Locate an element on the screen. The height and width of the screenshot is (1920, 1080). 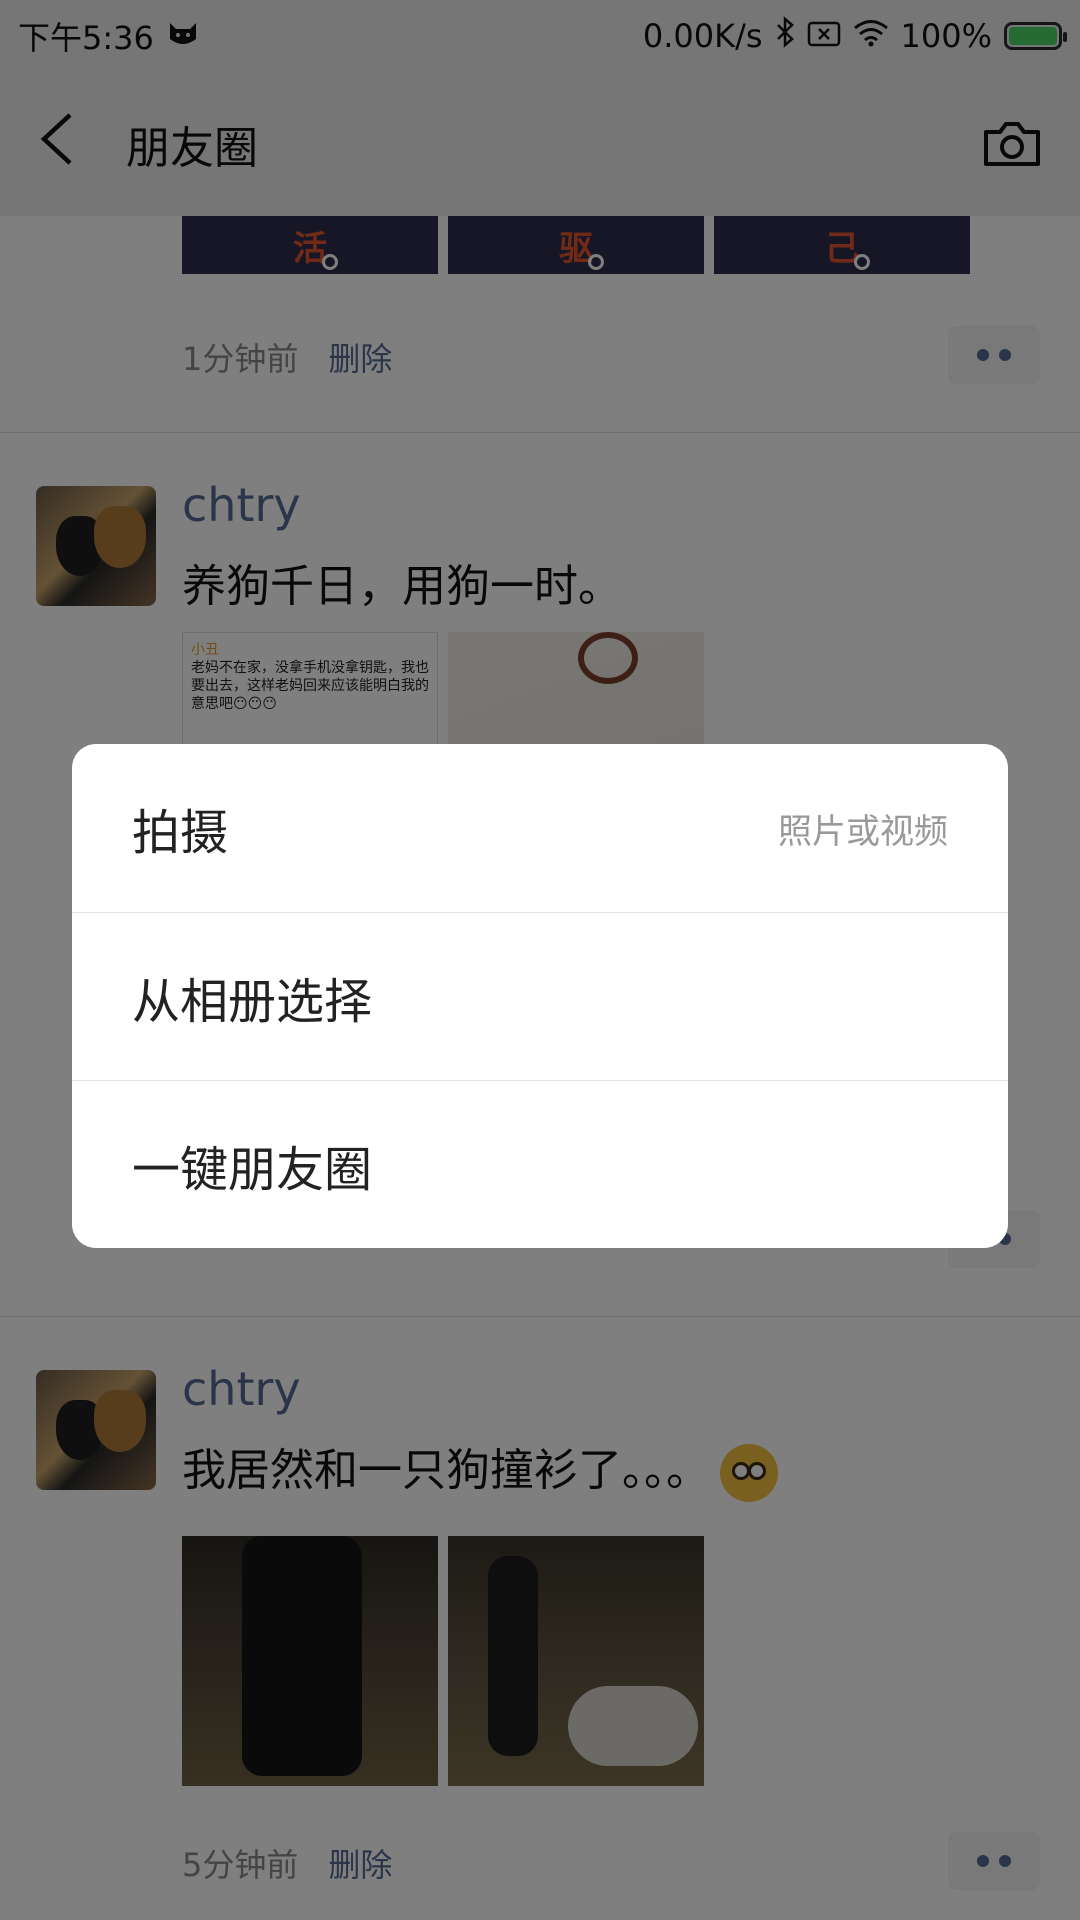
action-choose-album: 从相册选择 is located at coordinates (540, 996).